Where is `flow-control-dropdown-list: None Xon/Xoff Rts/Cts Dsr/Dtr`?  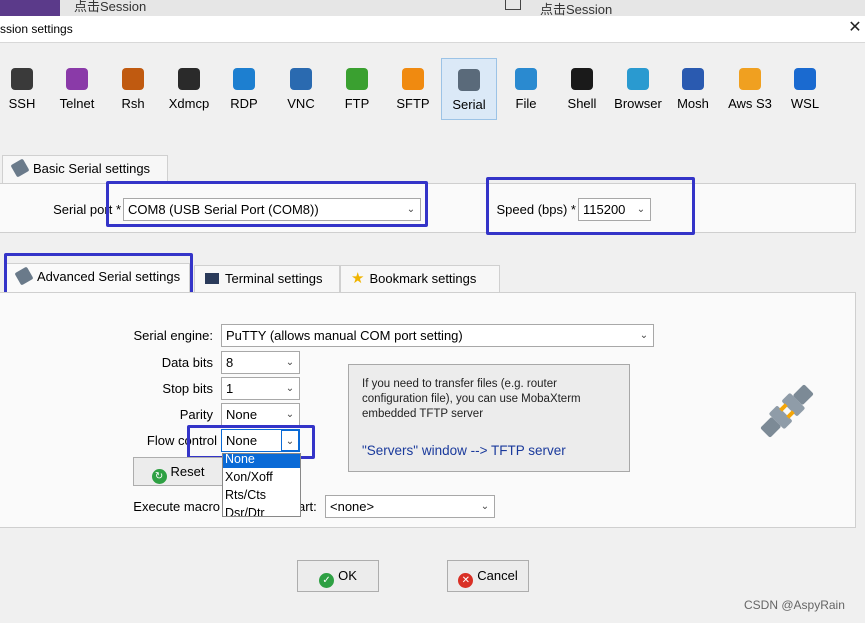
flow-control-dropdown-list: None Xon/Xoff Rts/Cts Dsr/Dtr is located at coordinates (261, 485).